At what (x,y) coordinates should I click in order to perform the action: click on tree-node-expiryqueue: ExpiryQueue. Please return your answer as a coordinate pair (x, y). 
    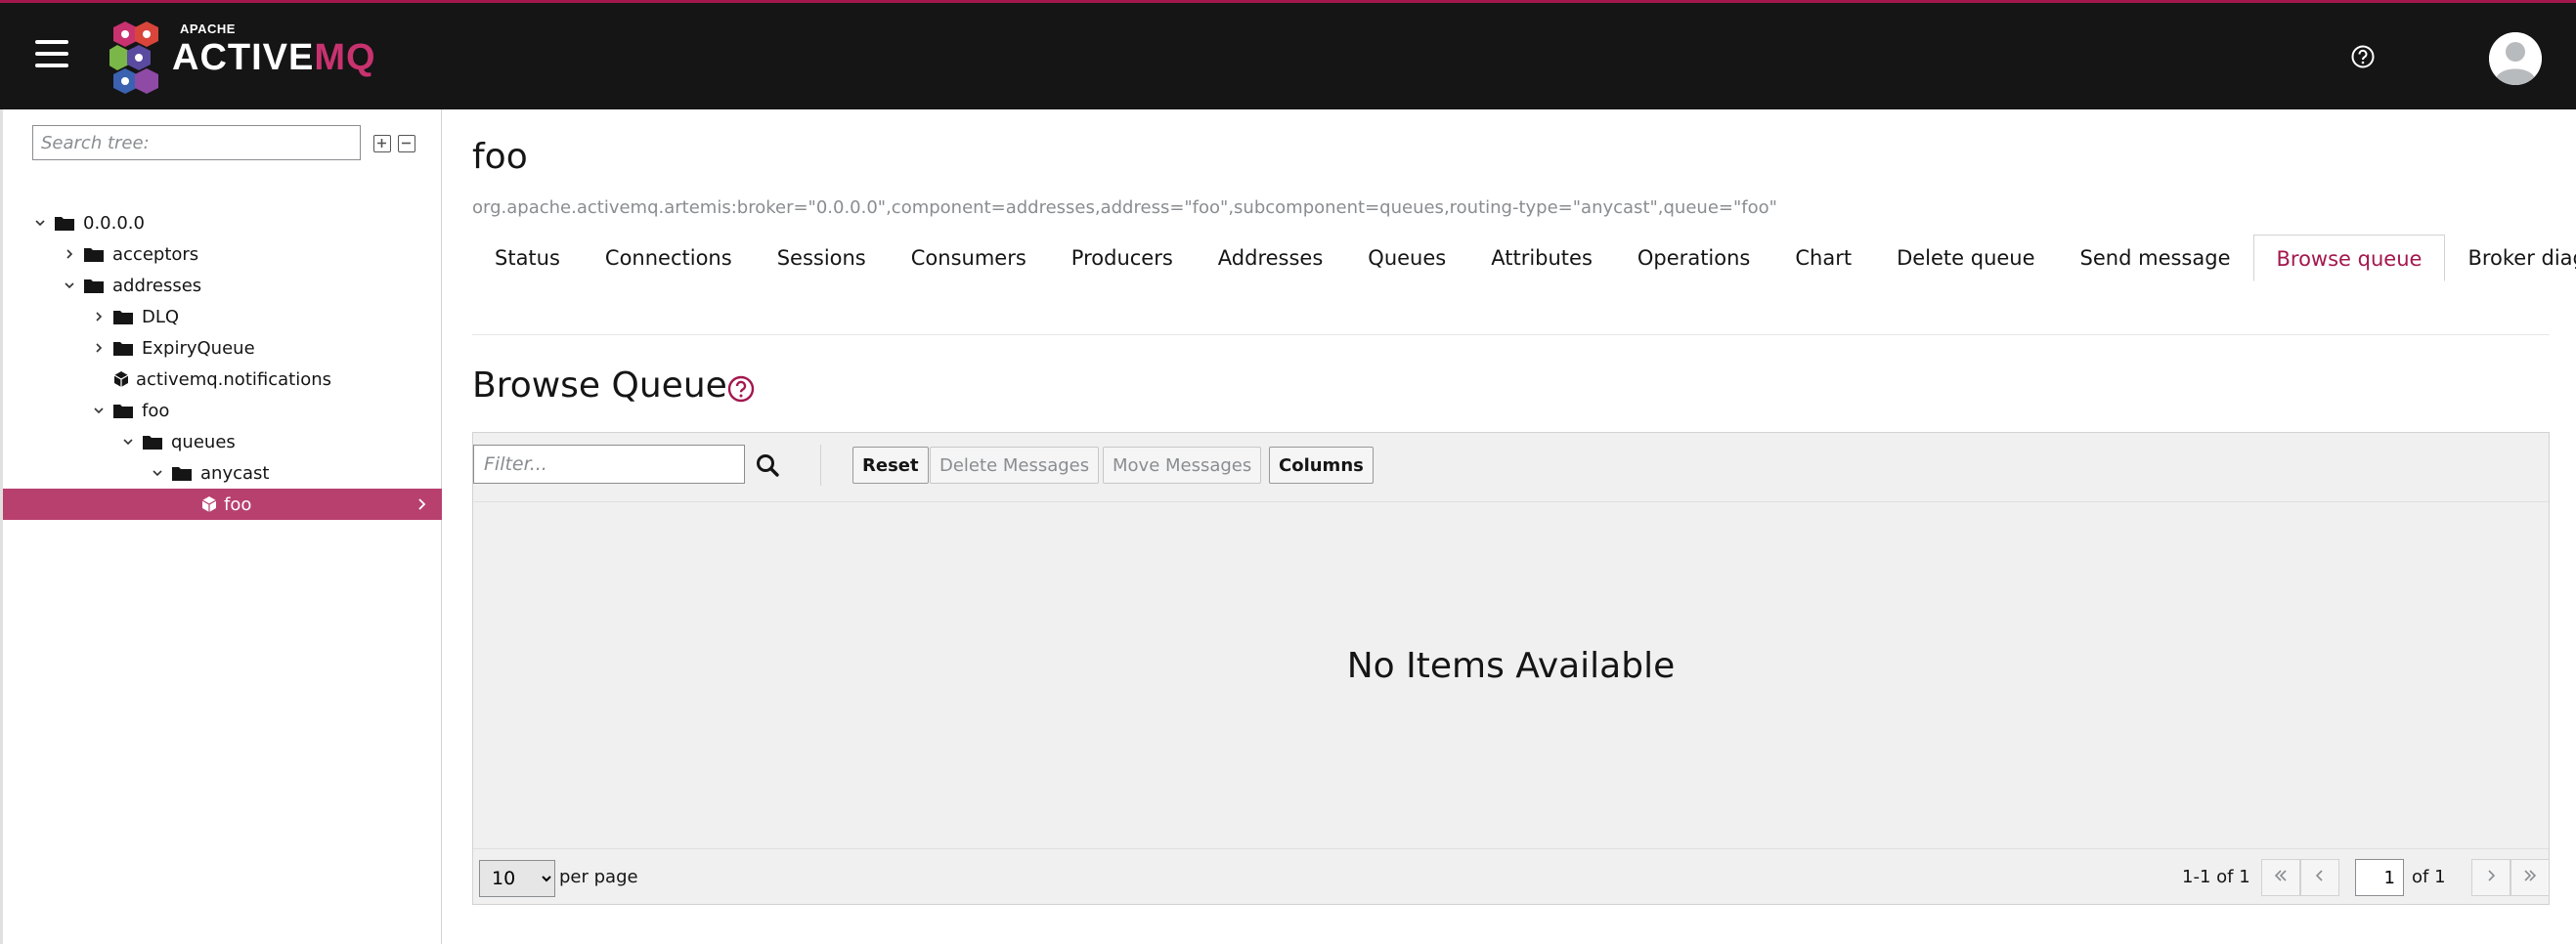
    Looking at the image, I should click on (222, 348).